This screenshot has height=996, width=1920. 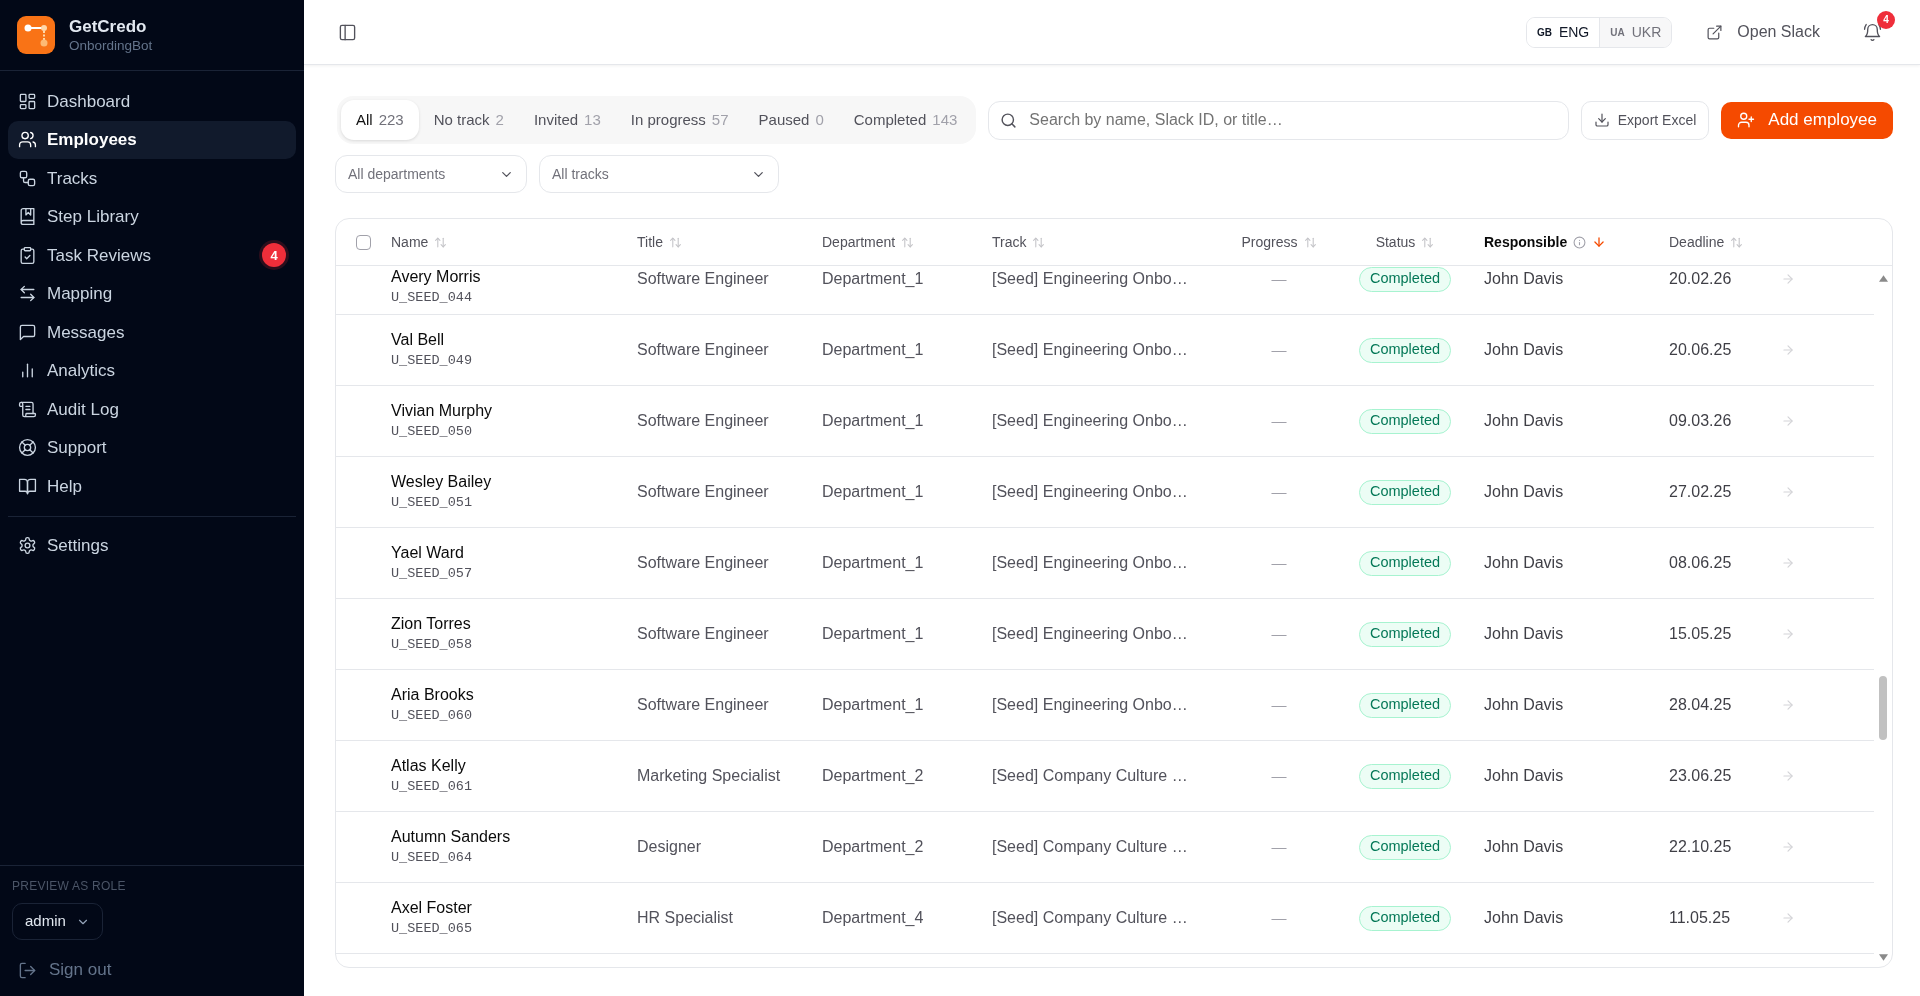 What do you see at coordinates (1700, 917) in the screenshot?
I see `deadline-date: 11.05.25` at bounding box center [1700, 917].